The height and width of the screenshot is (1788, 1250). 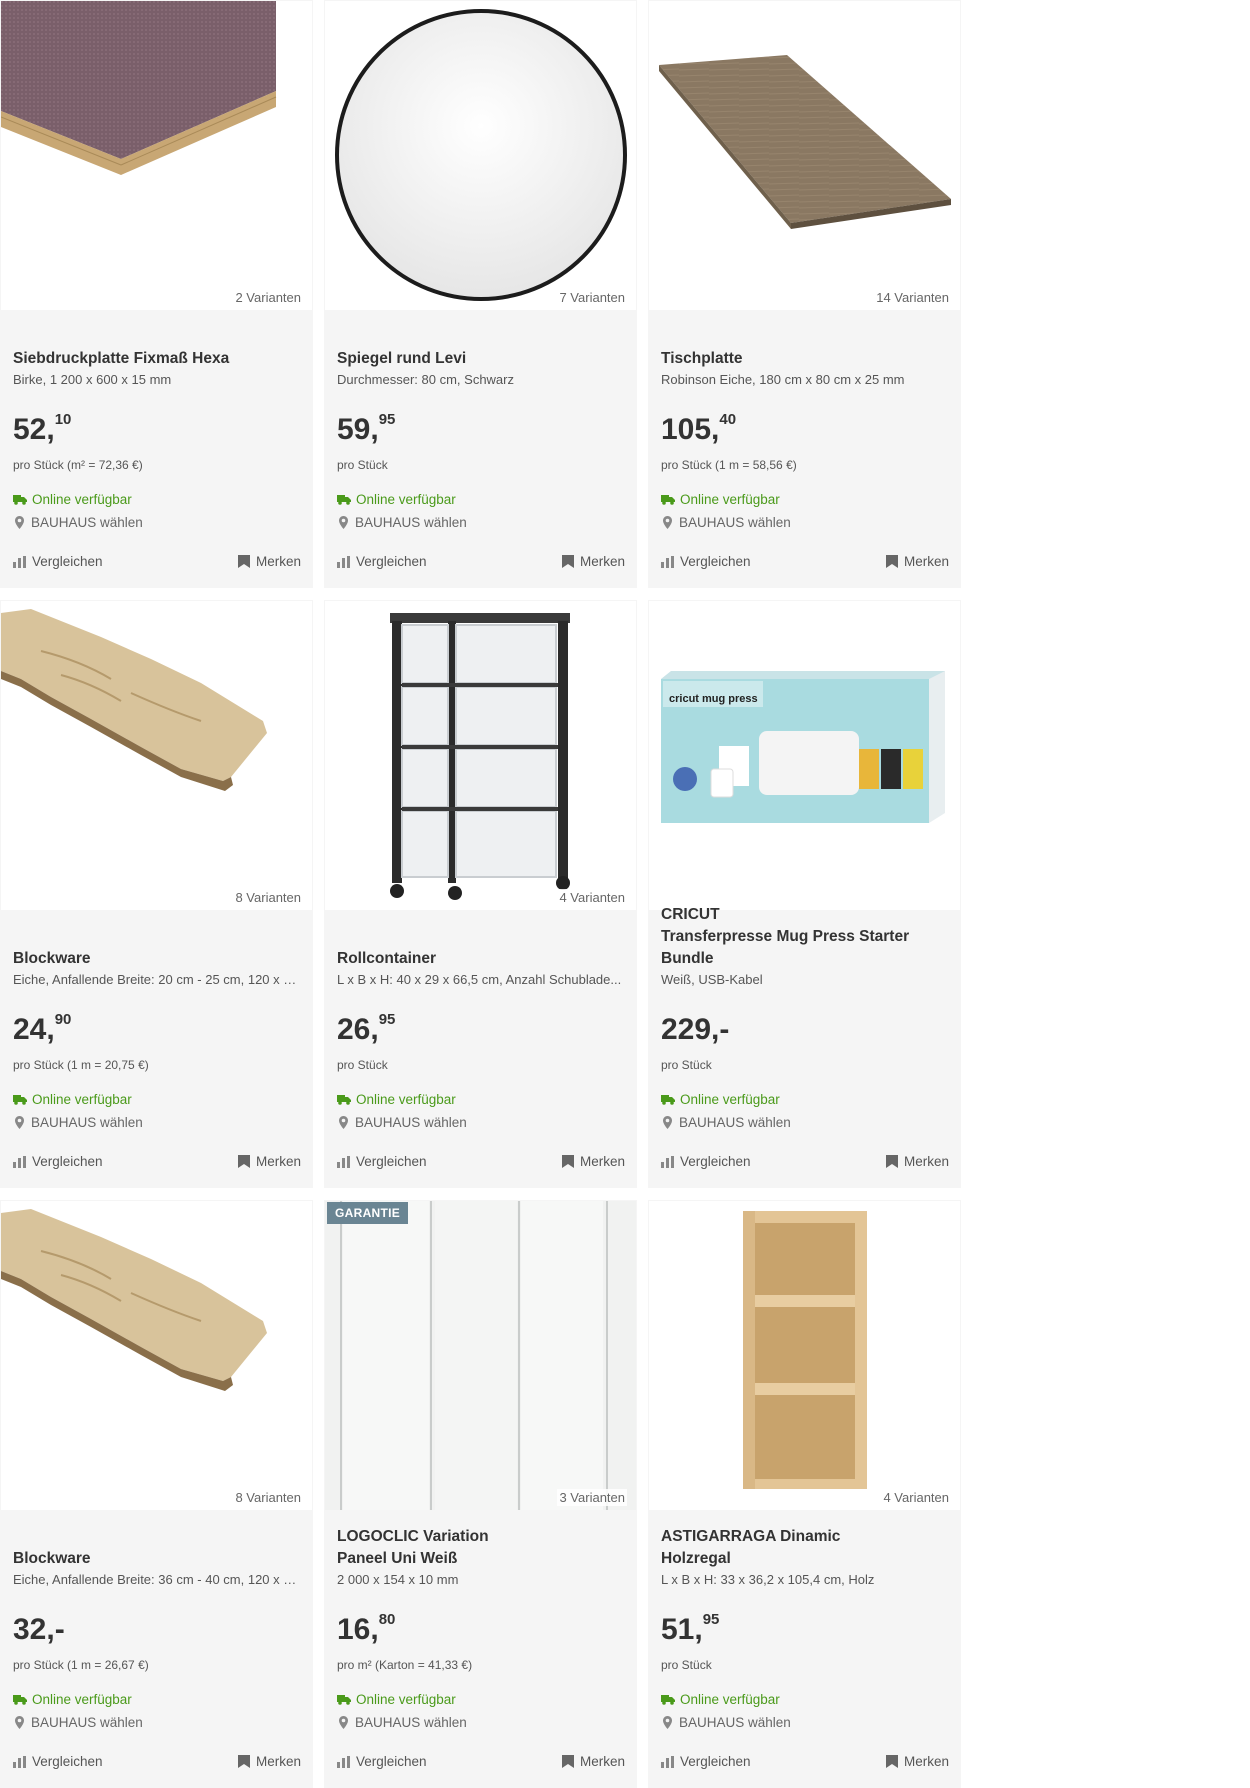 I want to click on product-subtitle: Durchmesser: 80 cm, Schwarz, so click(x=425, y=379).